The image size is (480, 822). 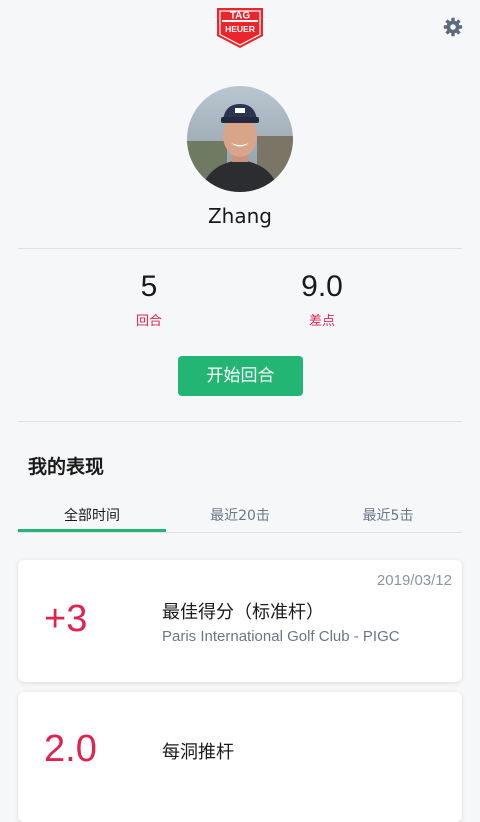 I want to click on tab-active-indicator, so click(x=92, y=530).